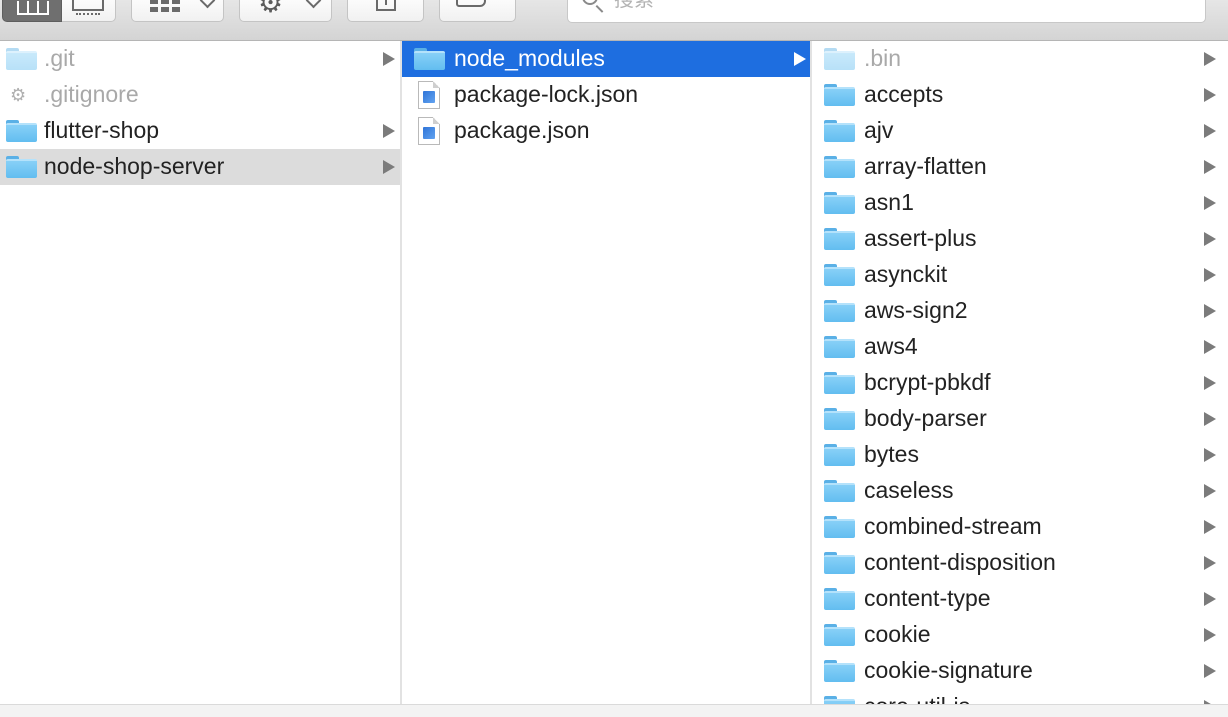 This screenshot has height=717, width=1228. What do you see at coordinates (1020, 383) in the screenshot?
I see `list-item: bcrypt-pbkdf` at bounding box center [1020, 383].